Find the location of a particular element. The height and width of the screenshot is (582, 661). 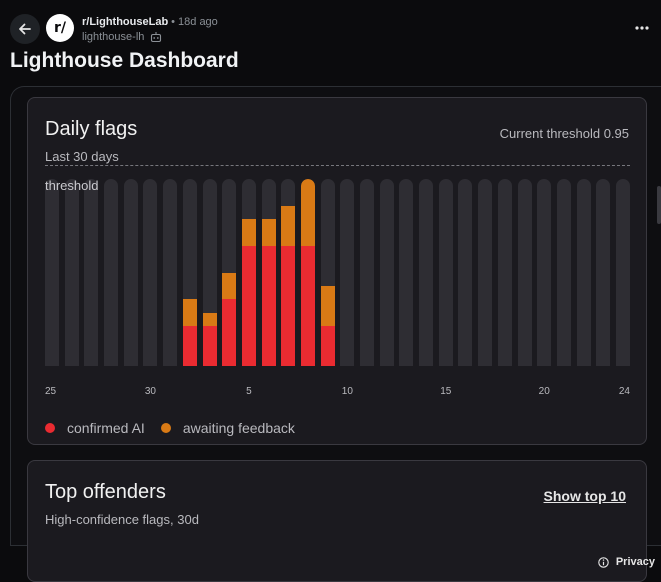

more-options-button is located at coordinates (642, 28).